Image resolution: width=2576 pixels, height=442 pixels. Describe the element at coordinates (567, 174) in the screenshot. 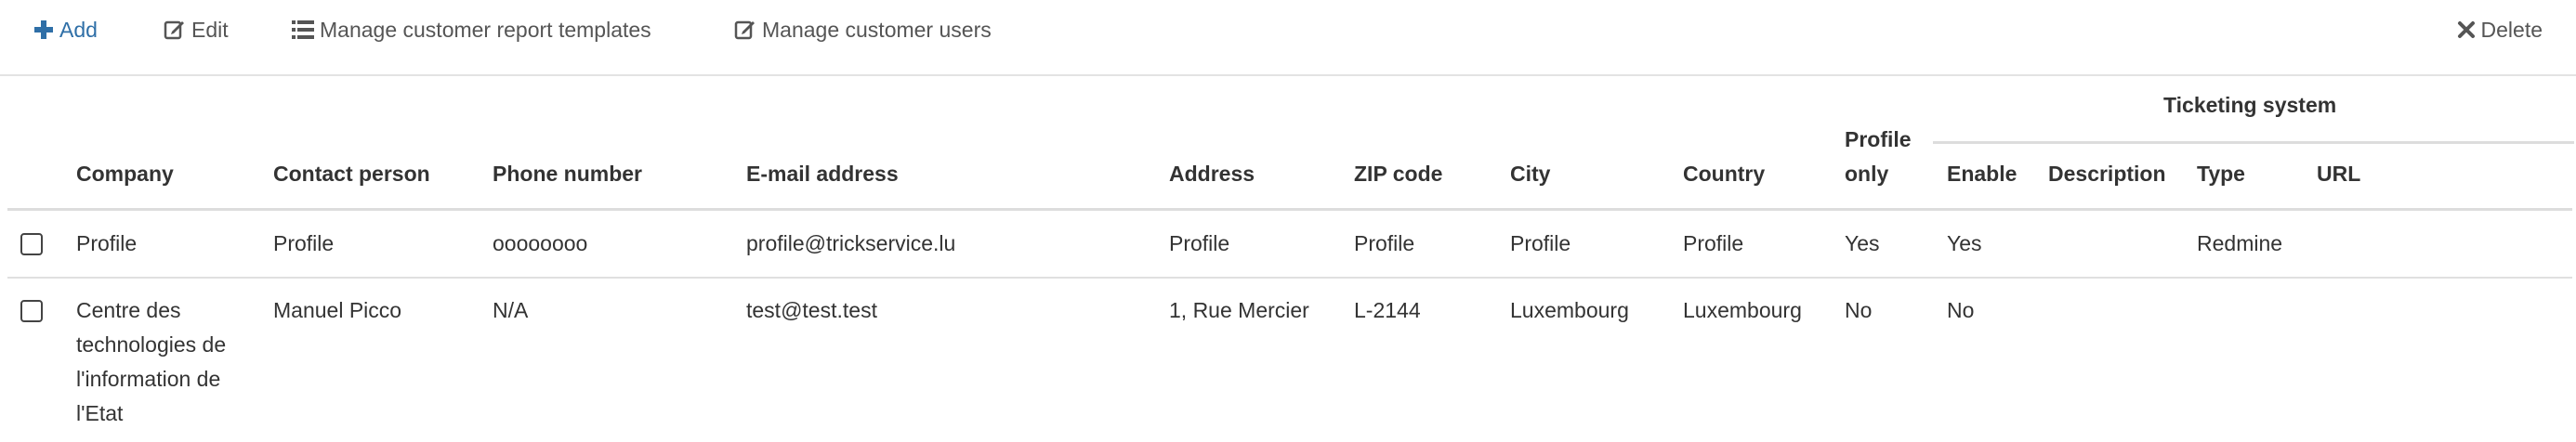

I see `column-header-phone-number: Phone number` at that location.